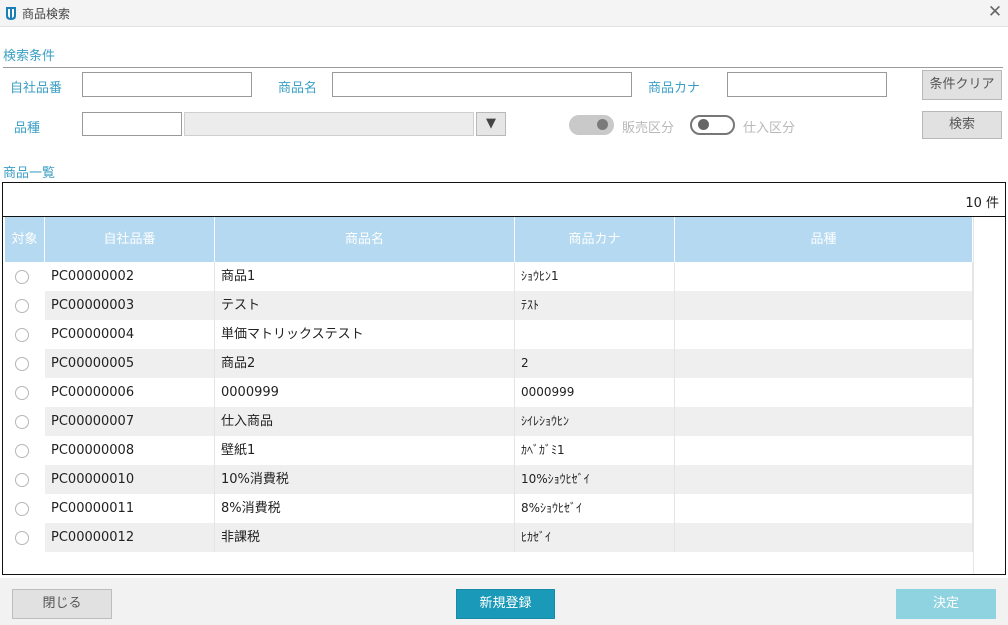  I want to click on cell-code: PC00000003, so click(130, 305).